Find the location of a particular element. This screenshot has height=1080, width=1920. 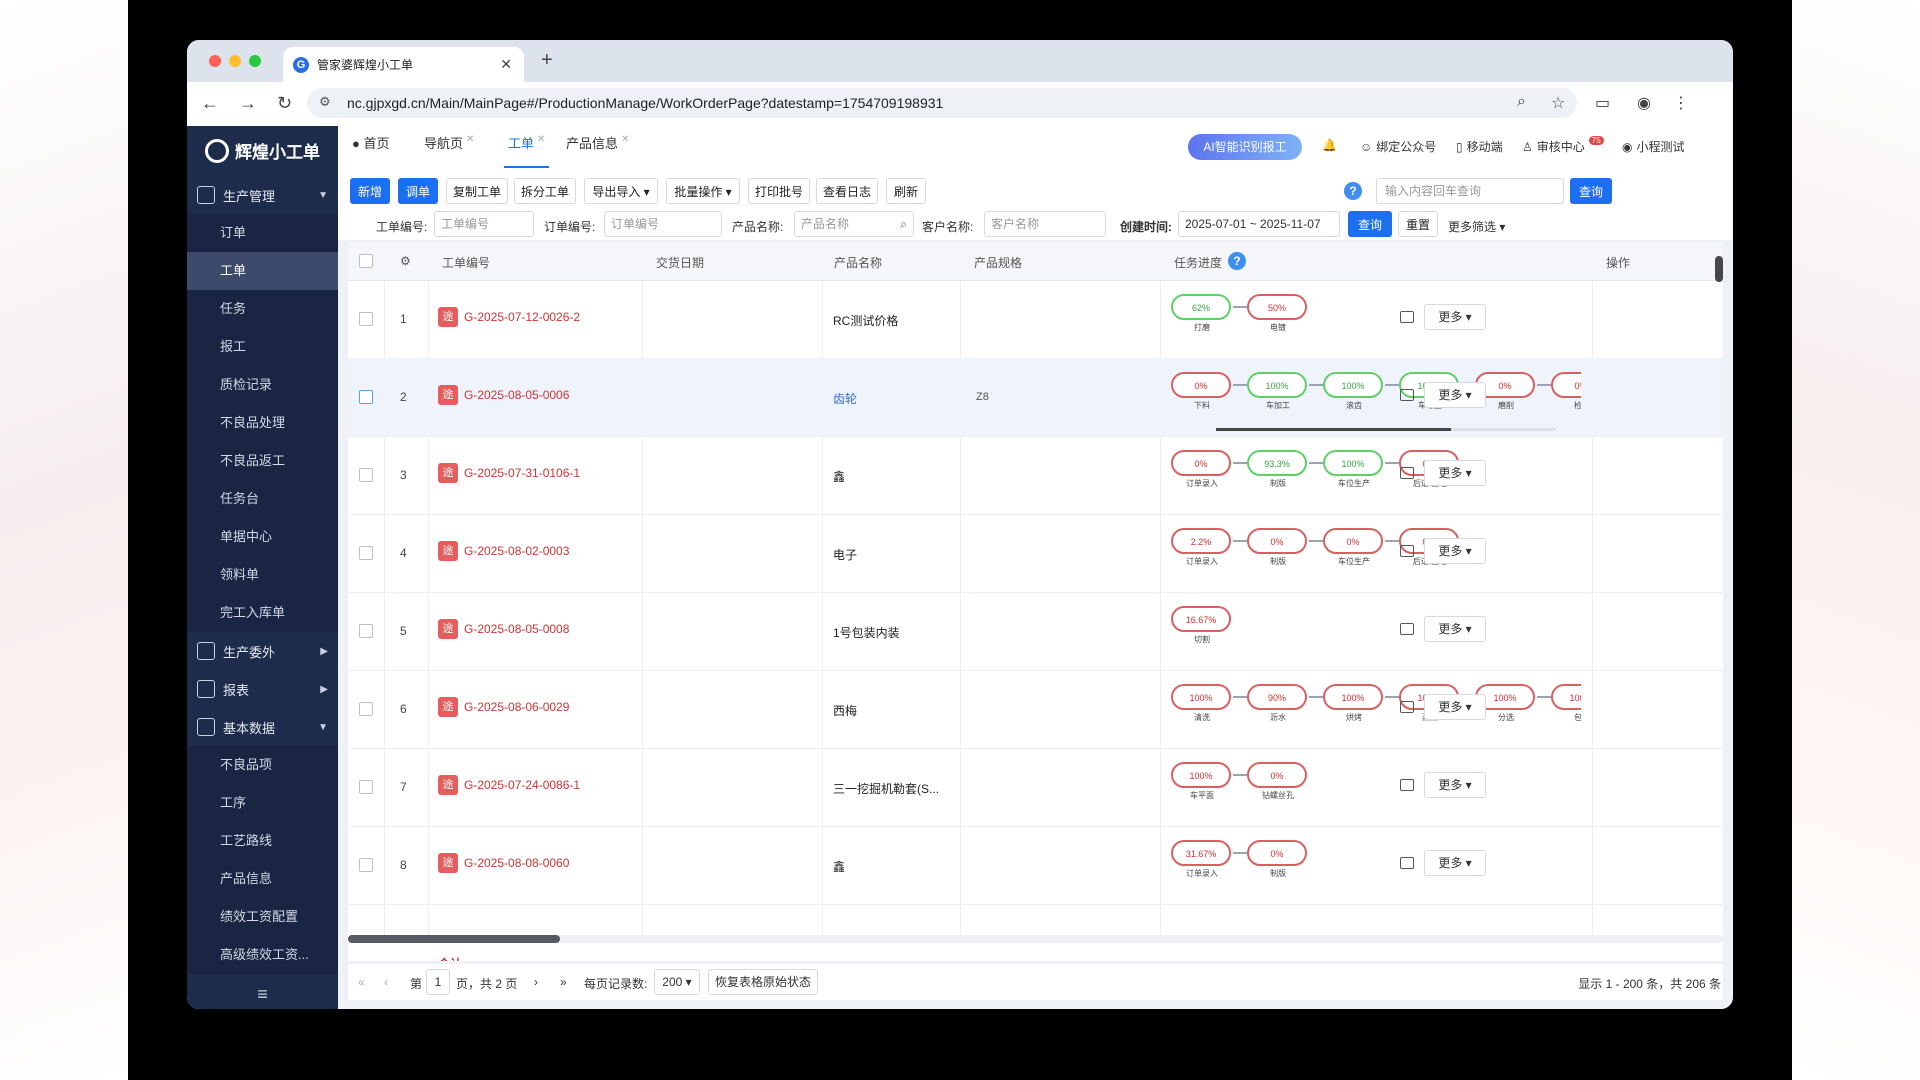

vertical-scrollbar is located at coordinates (1719, 269).